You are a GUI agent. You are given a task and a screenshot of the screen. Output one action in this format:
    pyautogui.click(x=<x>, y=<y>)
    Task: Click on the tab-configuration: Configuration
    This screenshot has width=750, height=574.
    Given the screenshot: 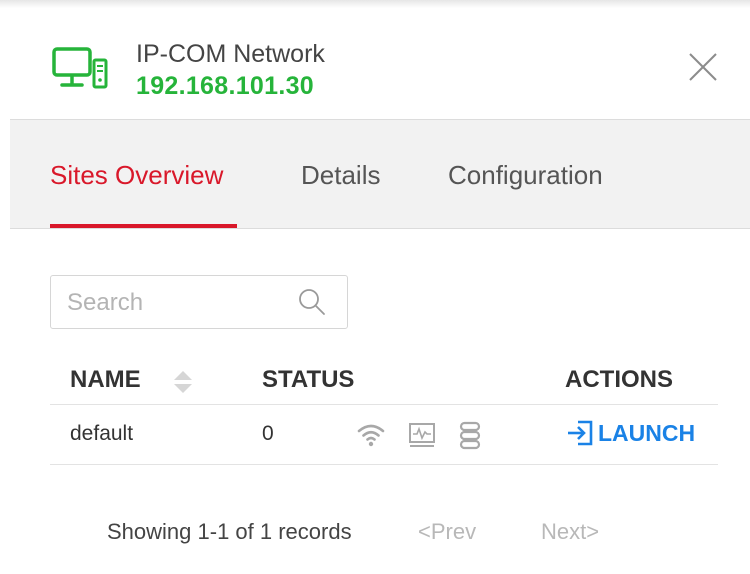 What is the action you would take?
    pyautogui.click(x=525, y=175)
    